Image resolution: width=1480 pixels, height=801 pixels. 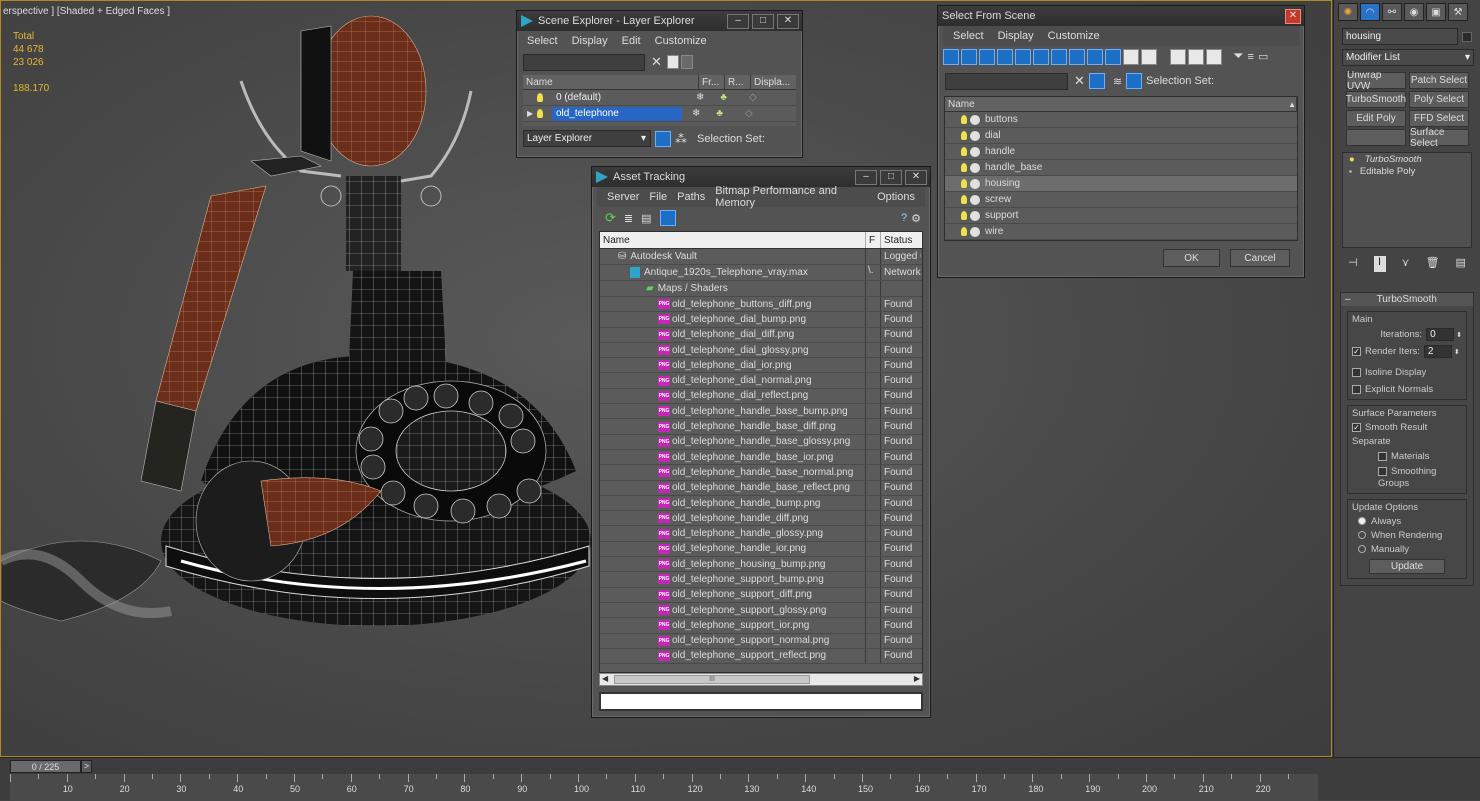 I want to click on configure-sets-icon: ▤, so click(x=1461, y=264).